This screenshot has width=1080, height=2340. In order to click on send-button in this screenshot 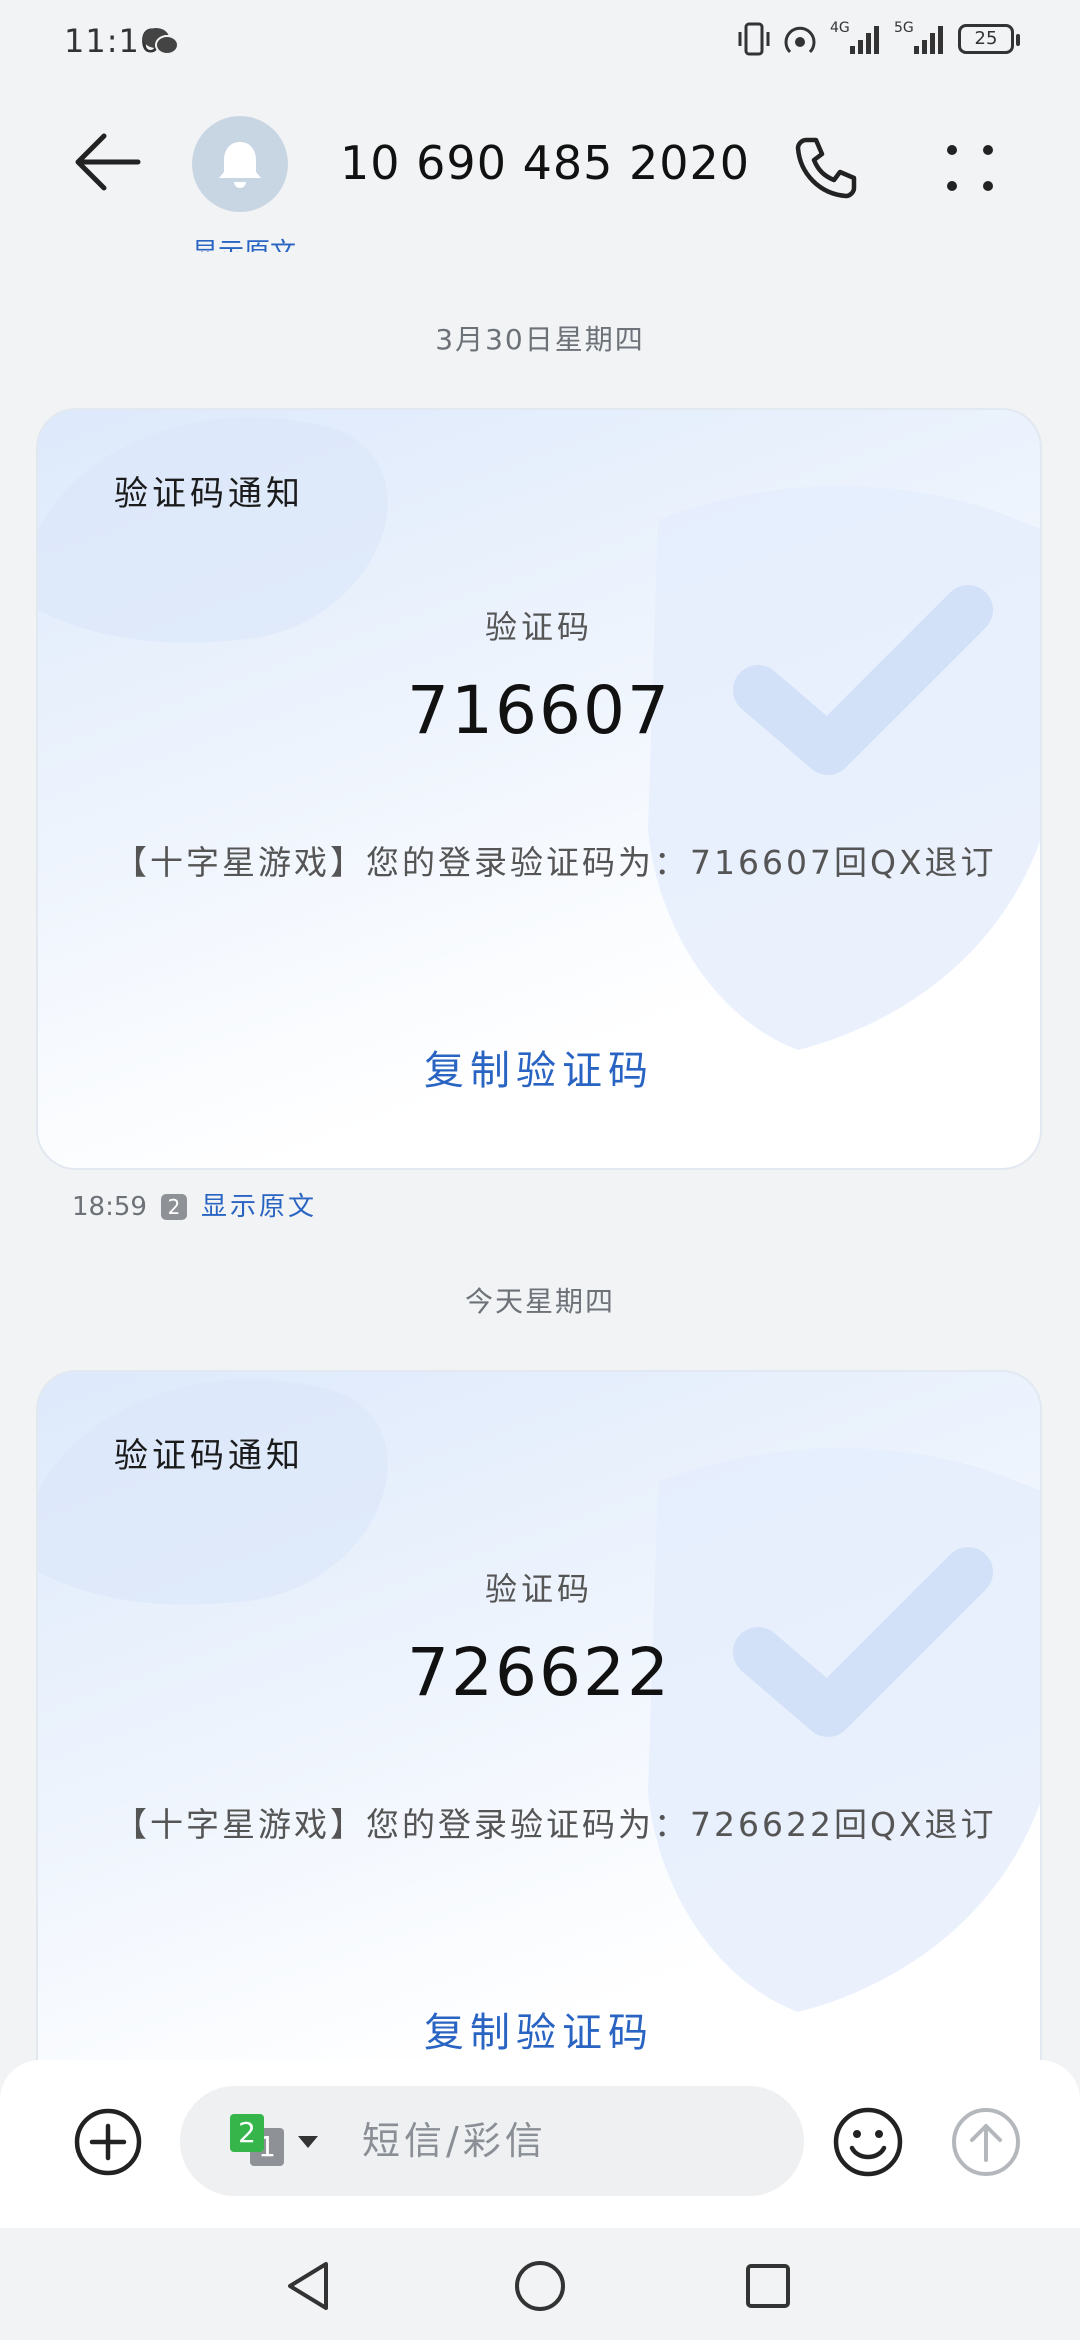, I will do `click(986, 2142)`.